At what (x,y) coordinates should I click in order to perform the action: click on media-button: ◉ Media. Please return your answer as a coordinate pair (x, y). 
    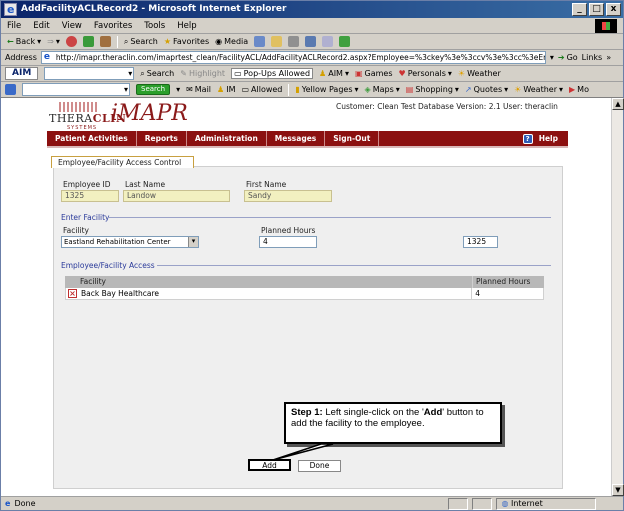
    Looking at the image, I should click on (231, 41).